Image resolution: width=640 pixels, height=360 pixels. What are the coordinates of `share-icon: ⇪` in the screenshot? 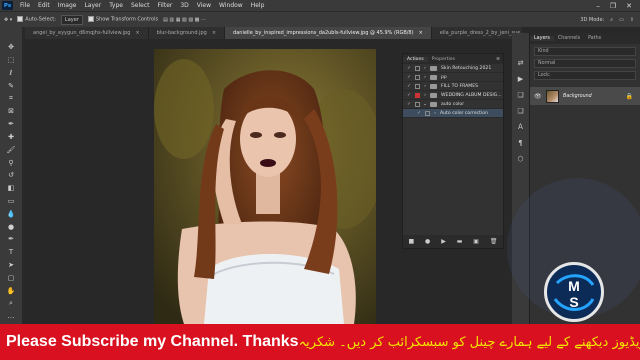 It's located at (632, 20).